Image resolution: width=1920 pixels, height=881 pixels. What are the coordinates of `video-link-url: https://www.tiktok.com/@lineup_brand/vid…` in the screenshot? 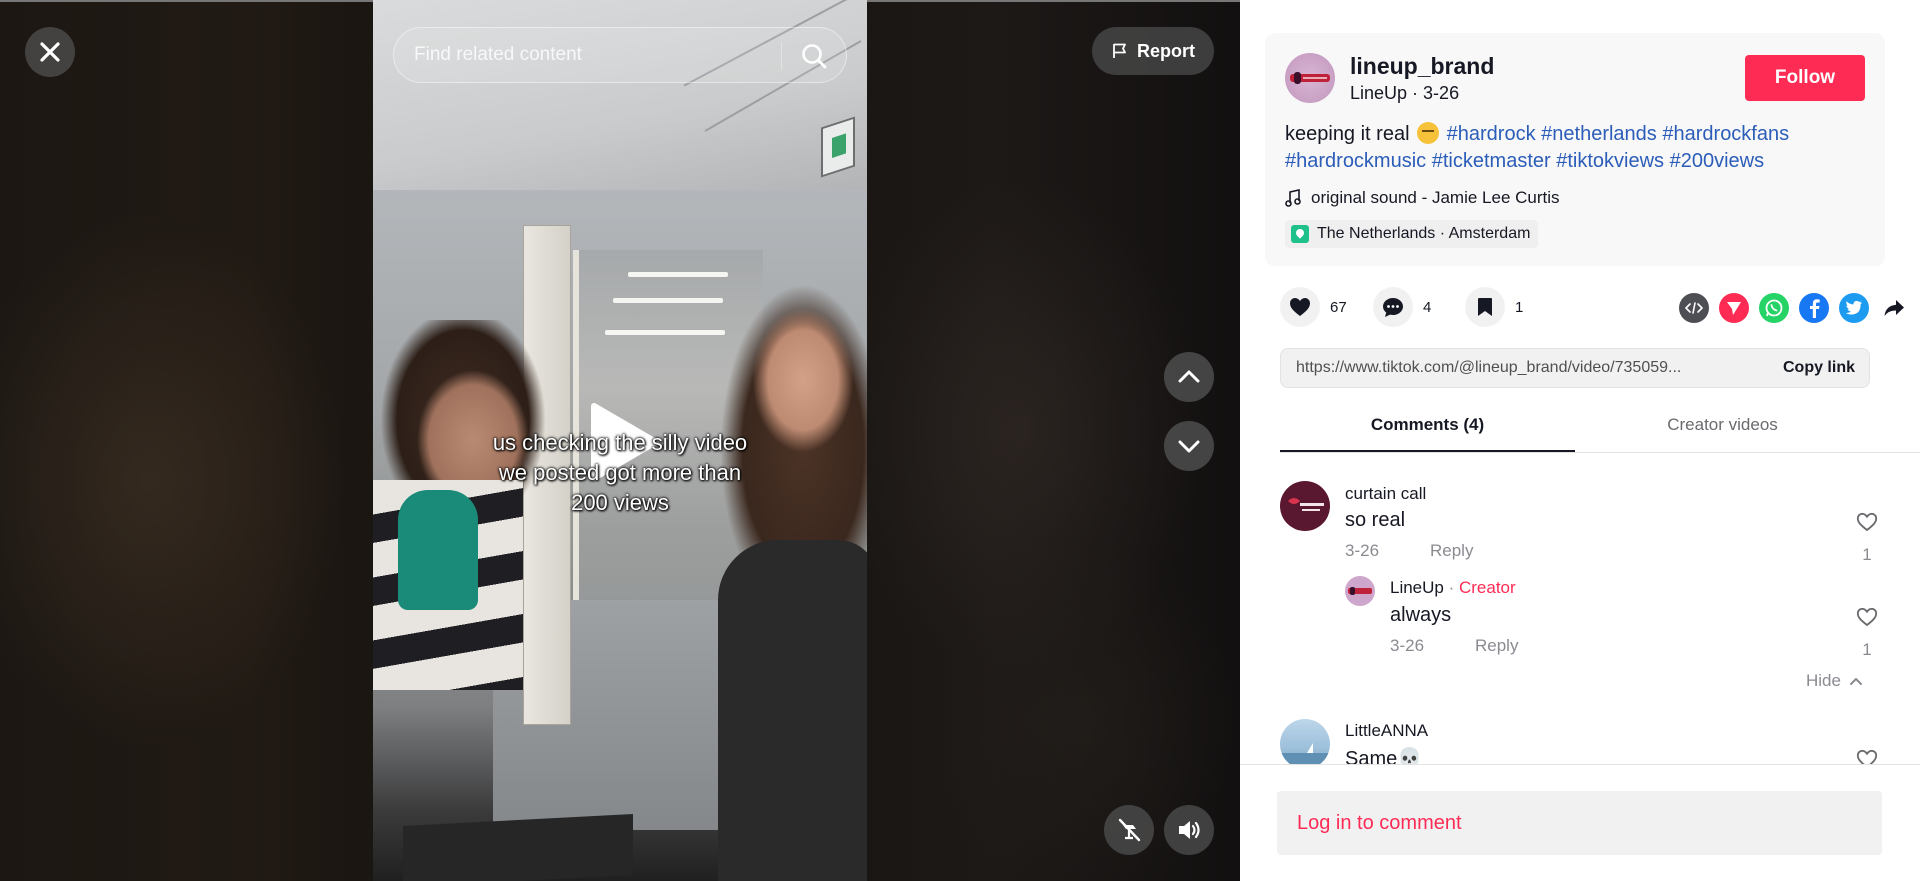 It's located at (1521, 368).